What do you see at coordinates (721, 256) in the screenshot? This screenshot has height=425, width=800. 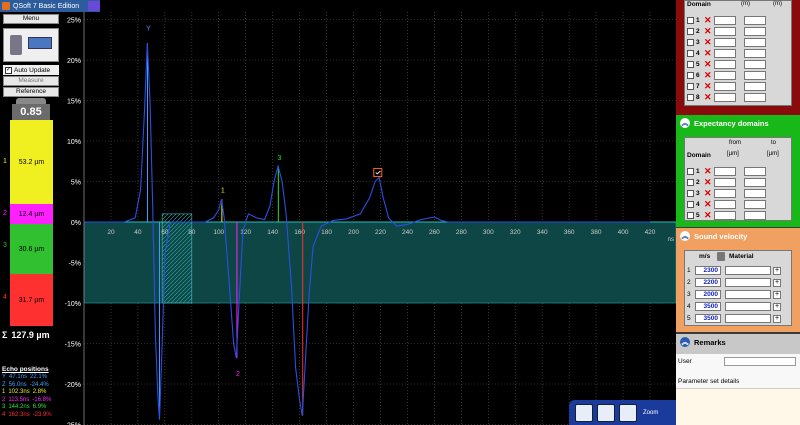 I see `material-db-icon` at bounding box center [721, 256].